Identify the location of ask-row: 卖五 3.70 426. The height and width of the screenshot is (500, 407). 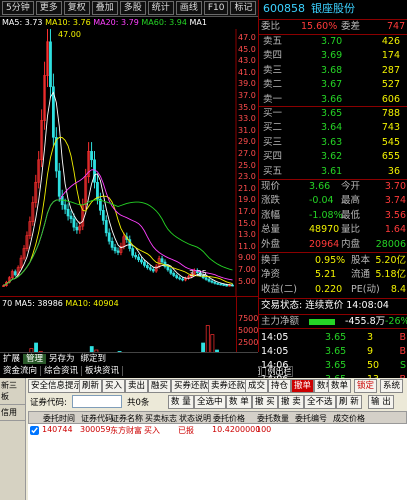
(333, 42).